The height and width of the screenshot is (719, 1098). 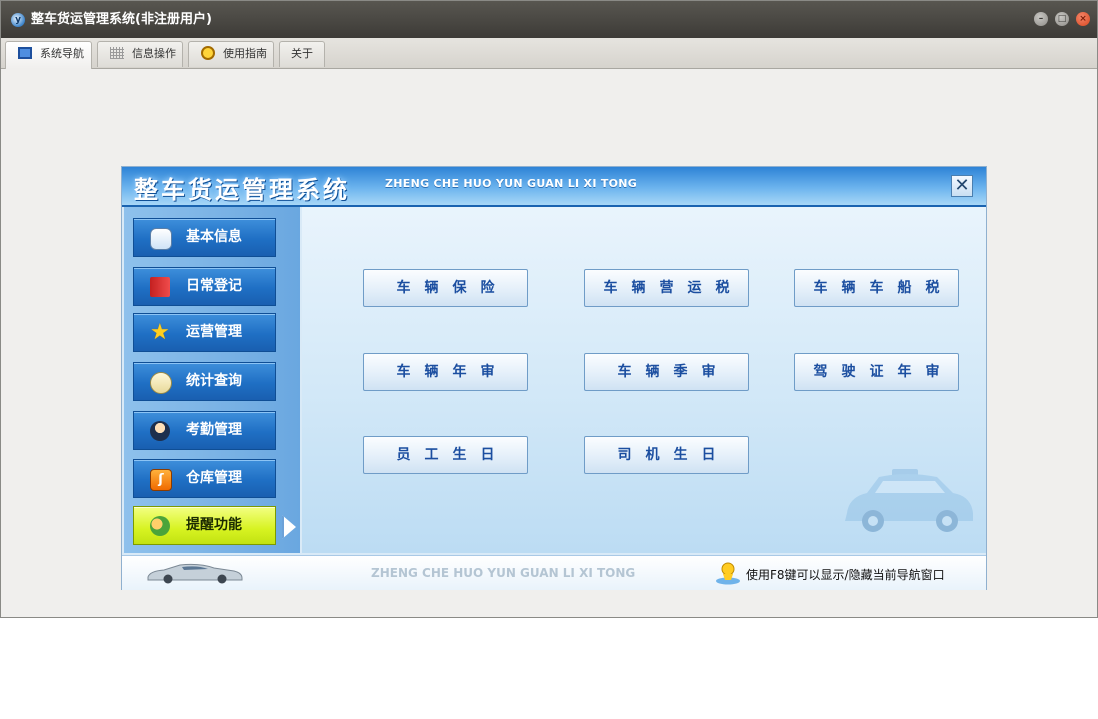 What do you see at coordinates (160, 332) in the screenshot?
I see `star-icon: ★` at bounding box center [160, 332].